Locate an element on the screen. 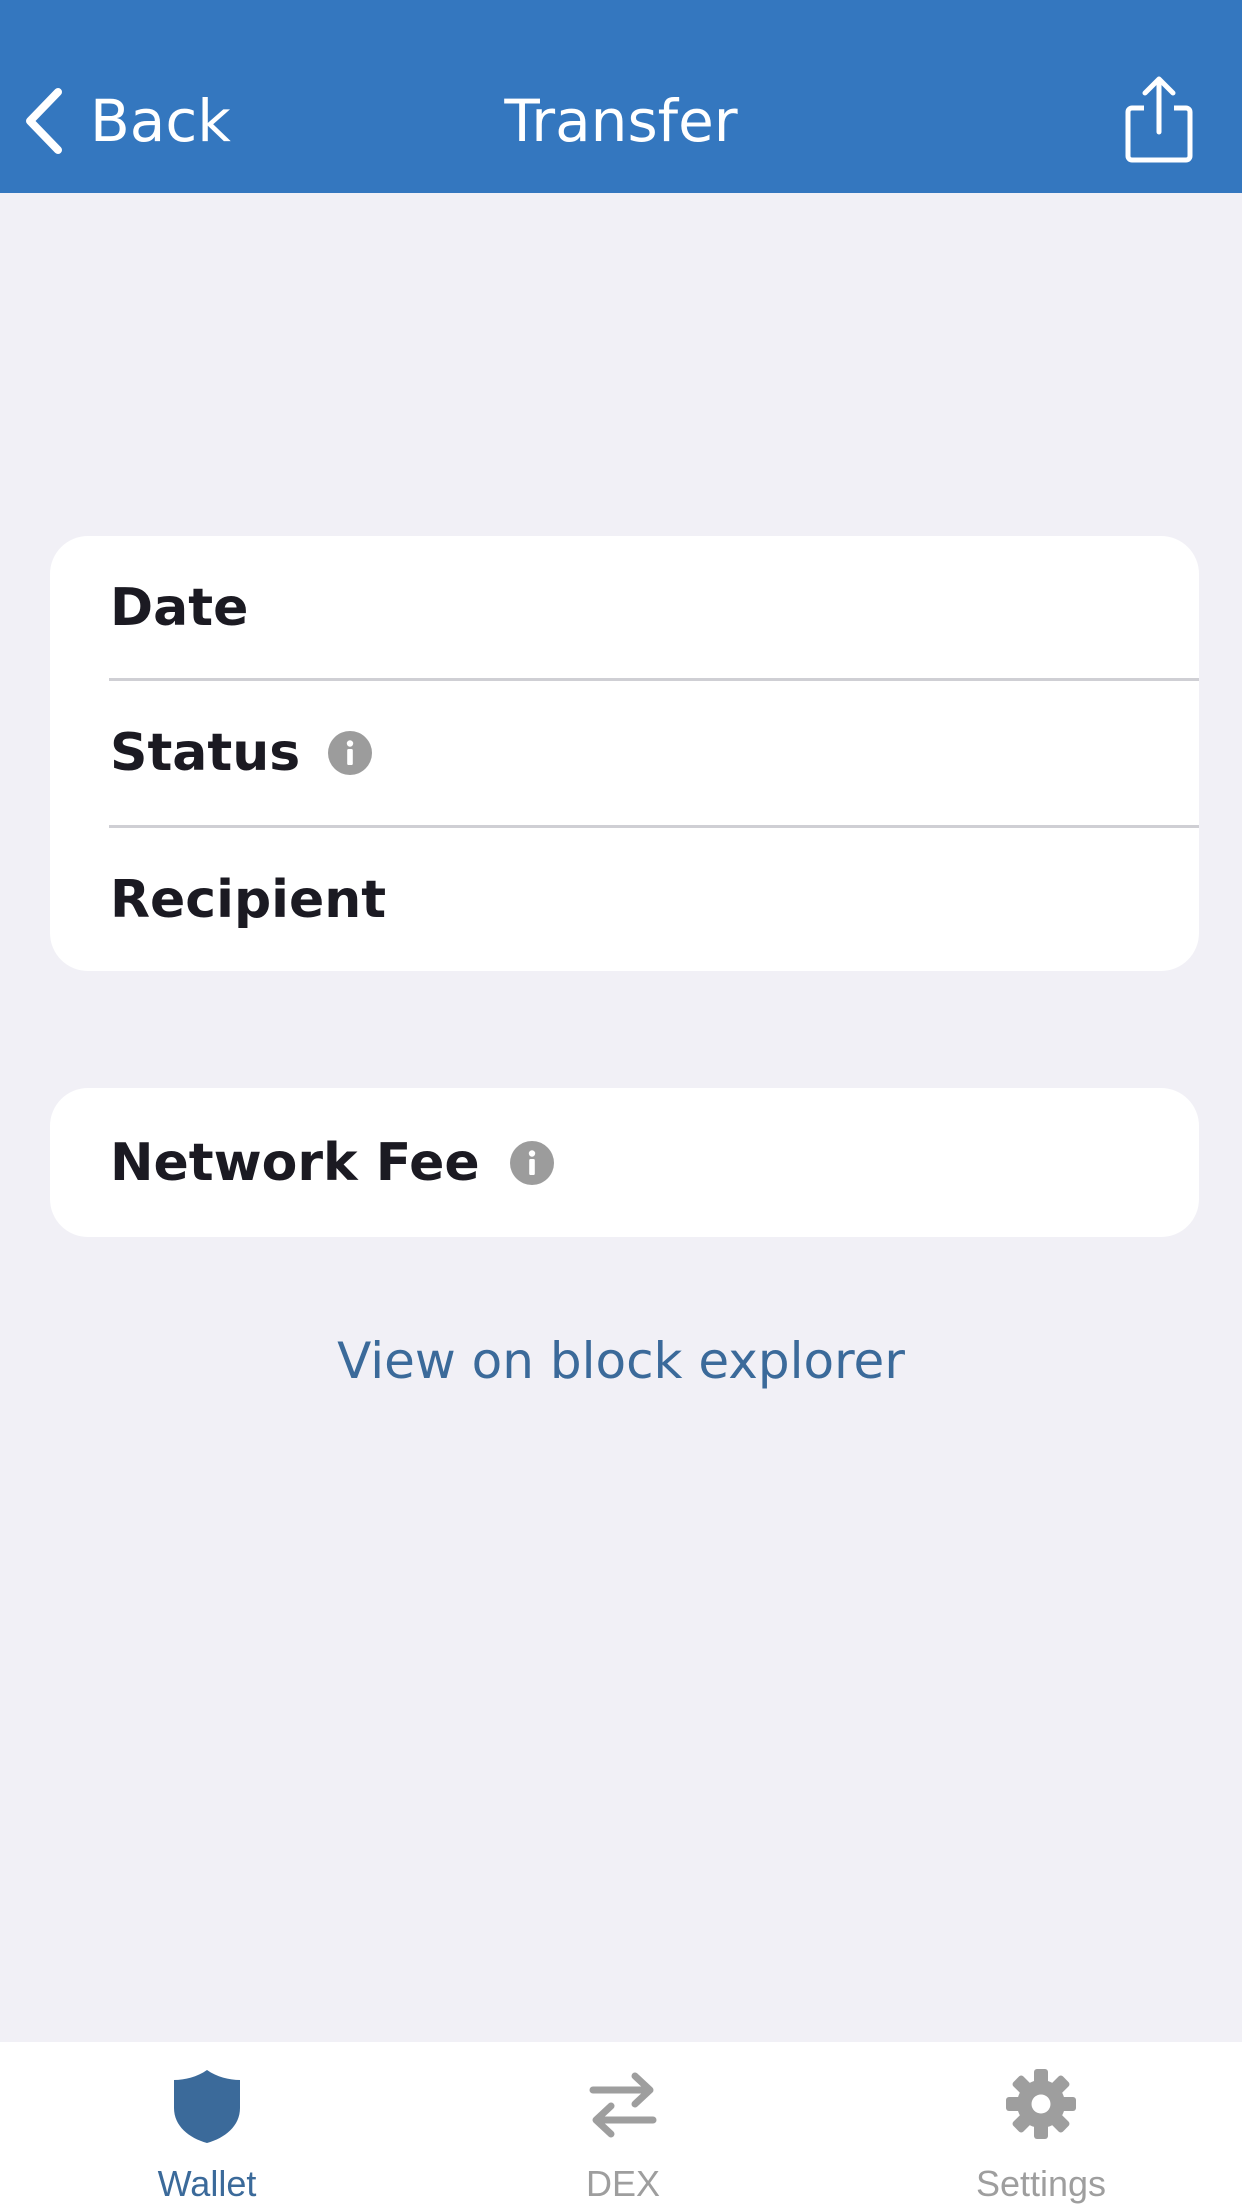 The image size is (1242, 2208). recipient-row: Recipient is located at coordinates (624, 899).